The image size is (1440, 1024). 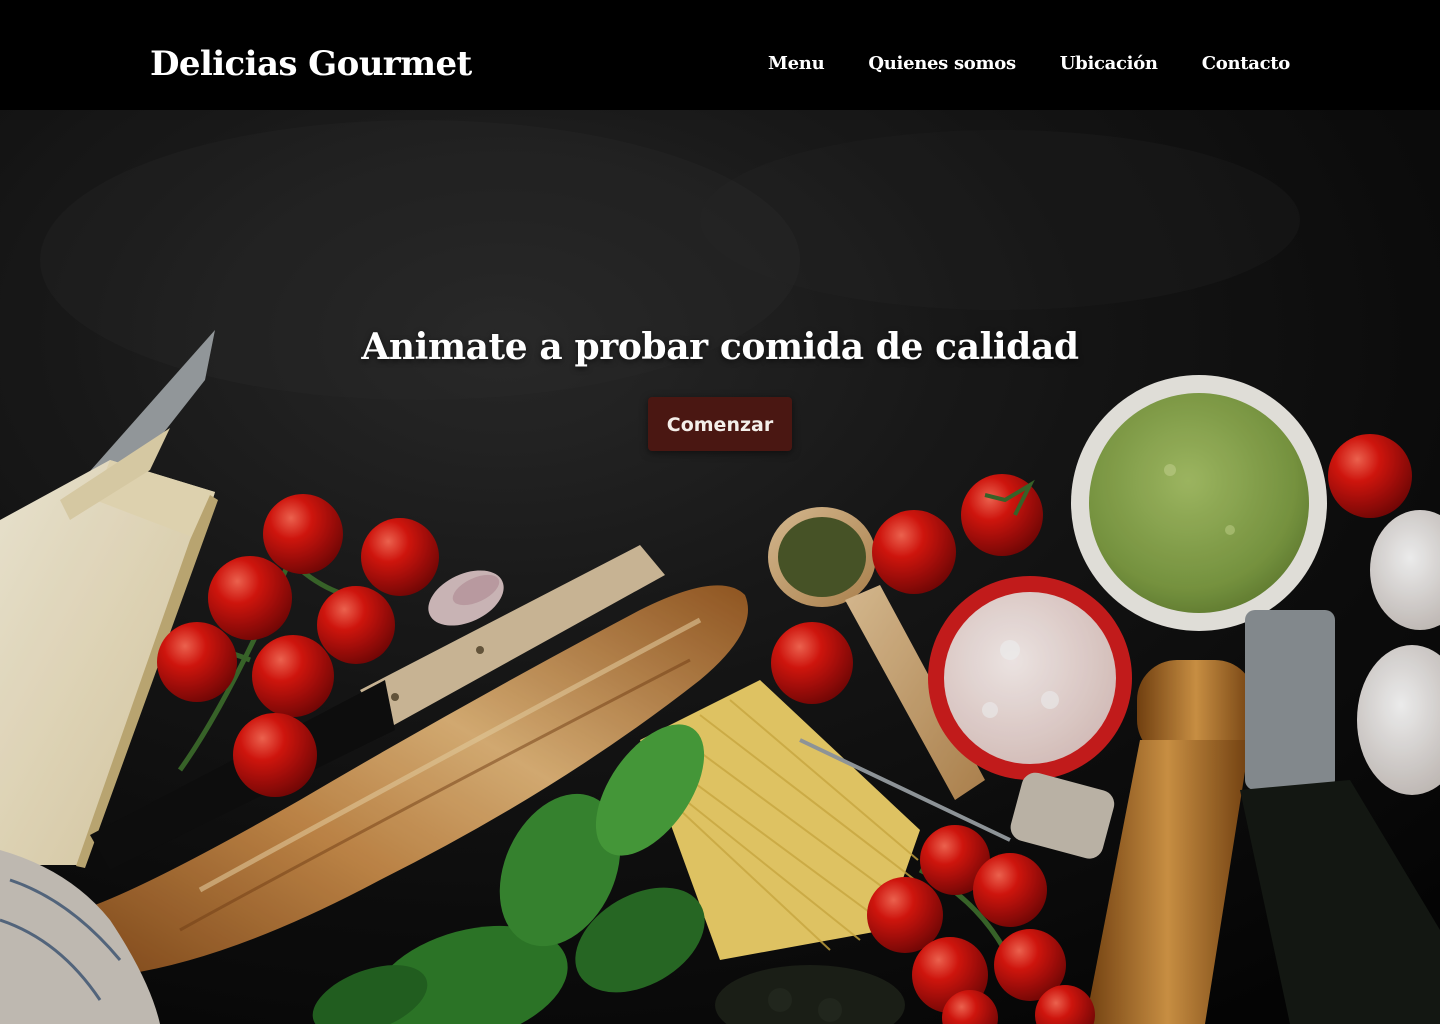 I want to click on nav-item-quienes-somos: Quienes somos, so click(x=942, y=64).